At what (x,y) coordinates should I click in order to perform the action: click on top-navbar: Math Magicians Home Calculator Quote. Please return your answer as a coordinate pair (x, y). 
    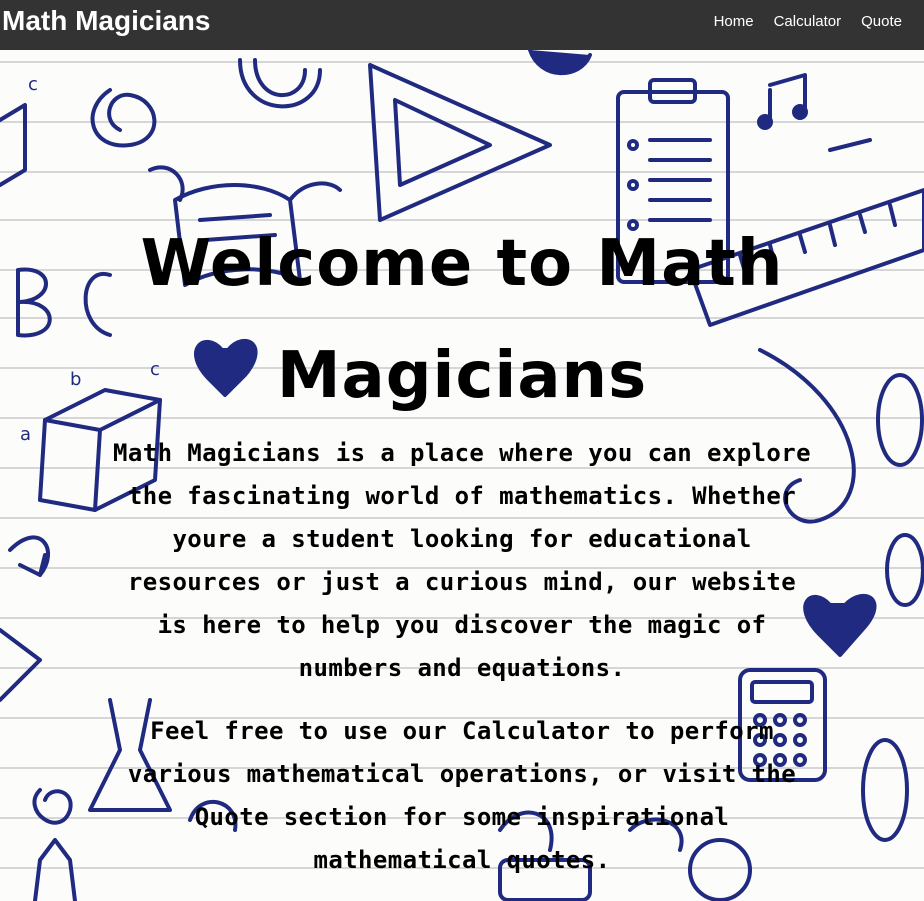
    Looking at the image, I should click on (462, 25).